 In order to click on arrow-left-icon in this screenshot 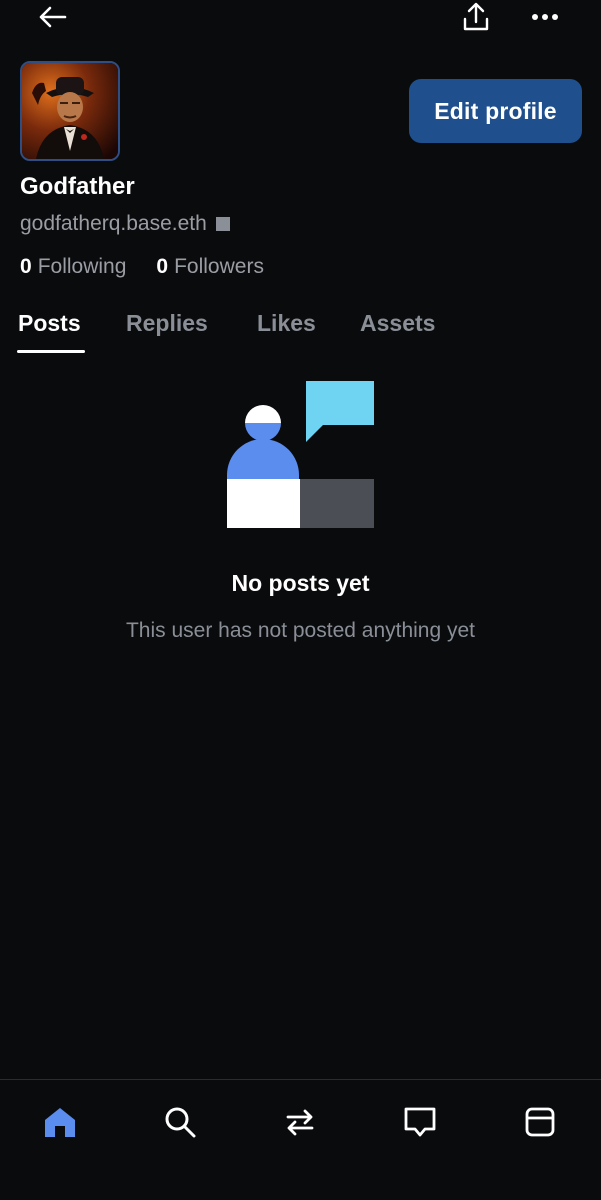, I will do `click(53, 17)`.